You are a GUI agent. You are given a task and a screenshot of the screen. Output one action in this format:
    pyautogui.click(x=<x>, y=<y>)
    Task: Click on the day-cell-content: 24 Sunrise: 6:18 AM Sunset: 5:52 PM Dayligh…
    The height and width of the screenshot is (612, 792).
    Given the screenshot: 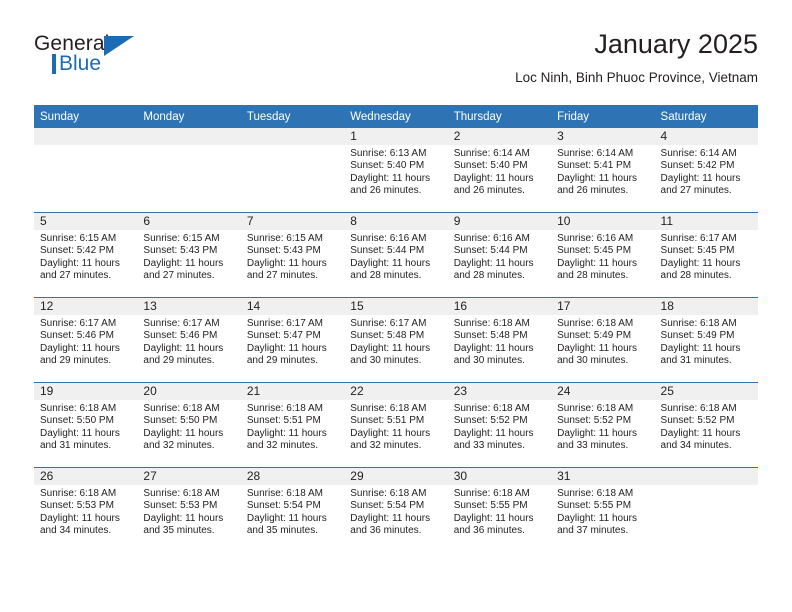 What is the action you would take?
    pyautogui.click(x=603, y=425)
    